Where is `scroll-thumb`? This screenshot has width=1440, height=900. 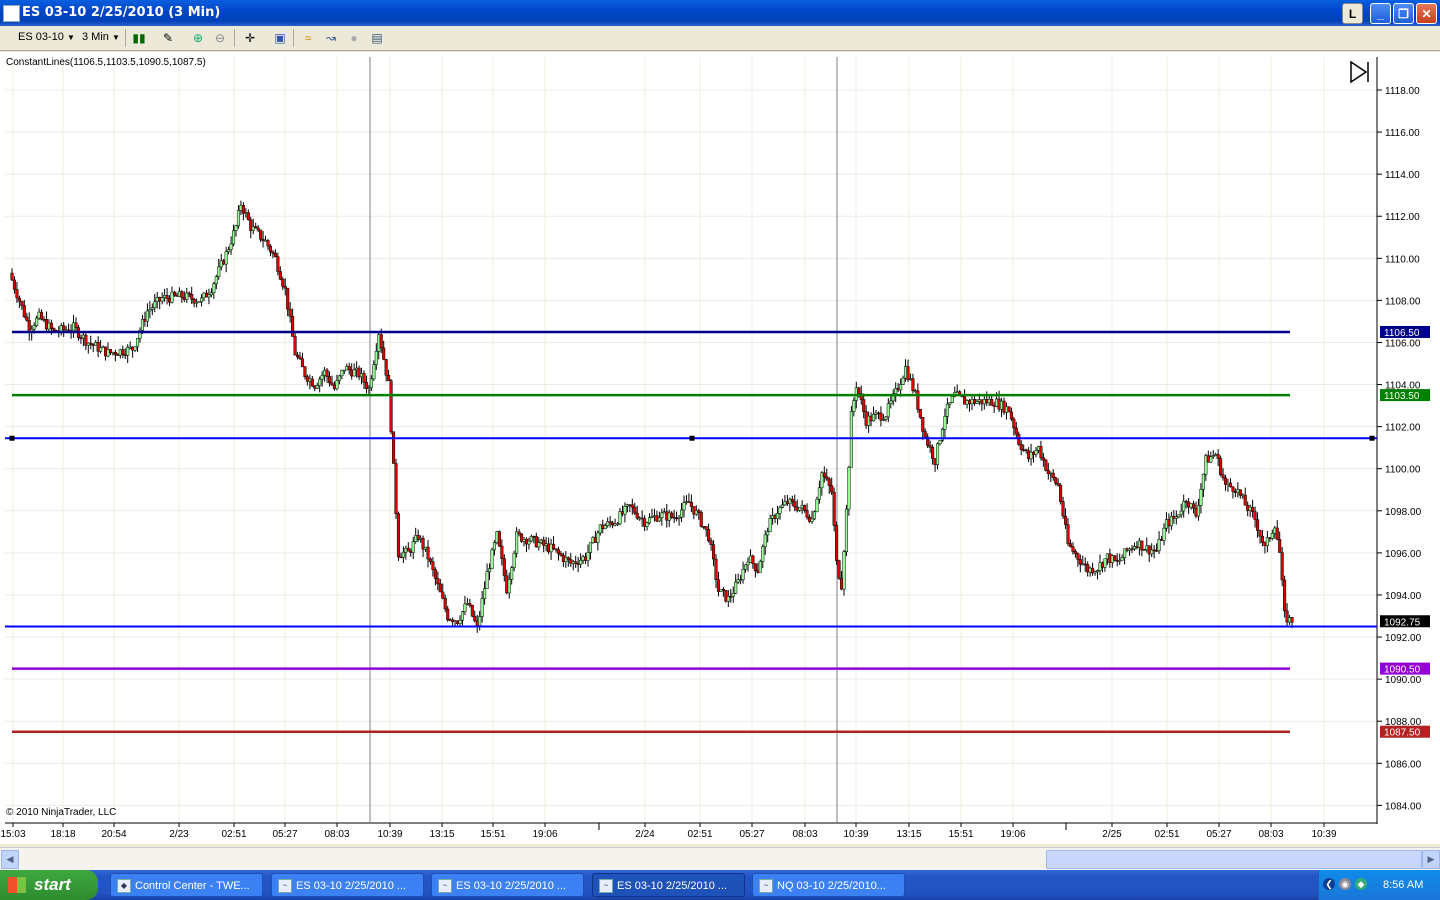 scroll-thumb is located at coordinates (1234, 859).